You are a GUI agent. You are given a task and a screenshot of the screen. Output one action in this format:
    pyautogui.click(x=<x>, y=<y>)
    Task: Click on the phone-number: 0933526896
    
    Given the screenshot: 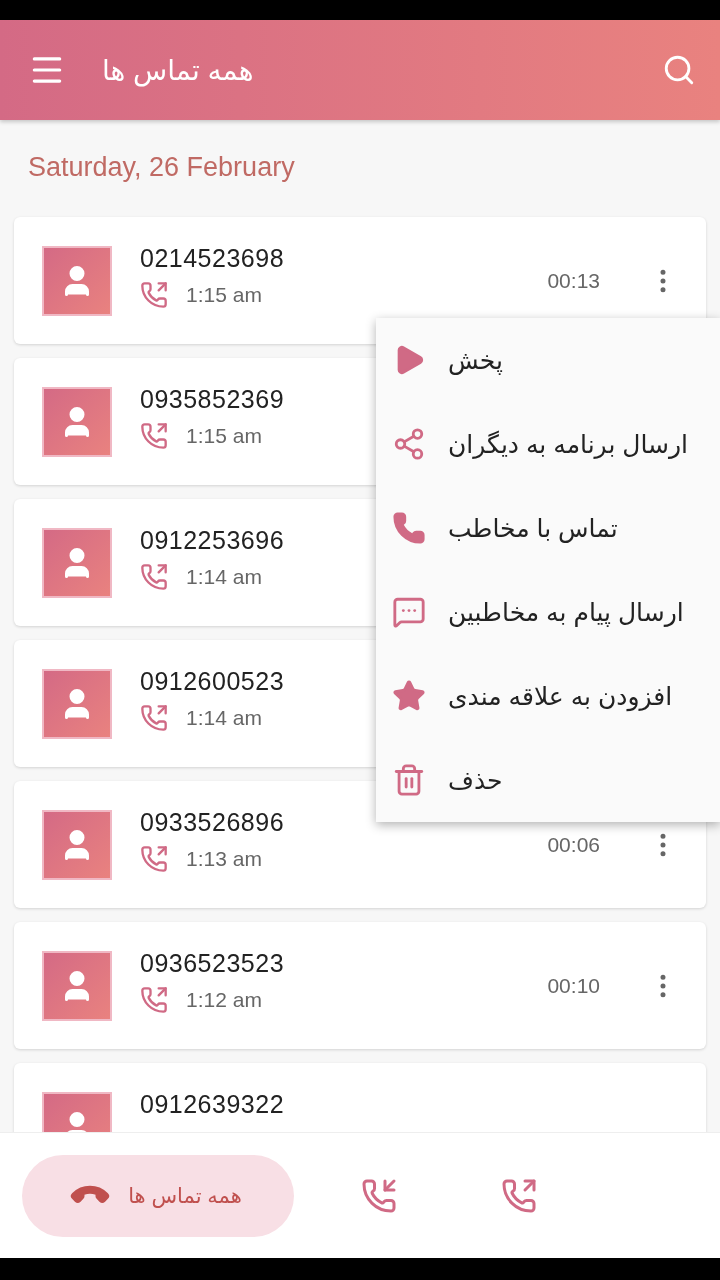 What is the action you would take?
    pyautogui.click(x=212, y=823)
    